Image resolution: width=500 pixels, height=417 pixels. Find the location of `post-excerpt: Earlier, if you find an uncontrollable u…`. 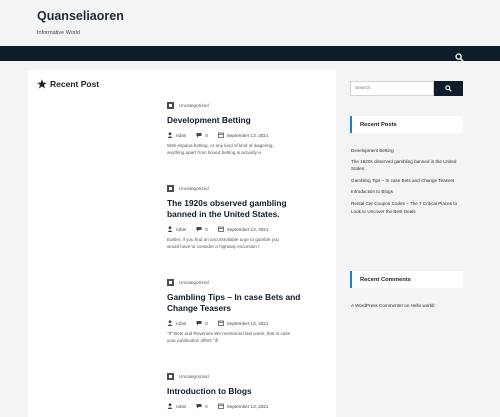

post-excerpt: Earlier, if you find an uncontrollable u… is located at coordinates (223, 243).